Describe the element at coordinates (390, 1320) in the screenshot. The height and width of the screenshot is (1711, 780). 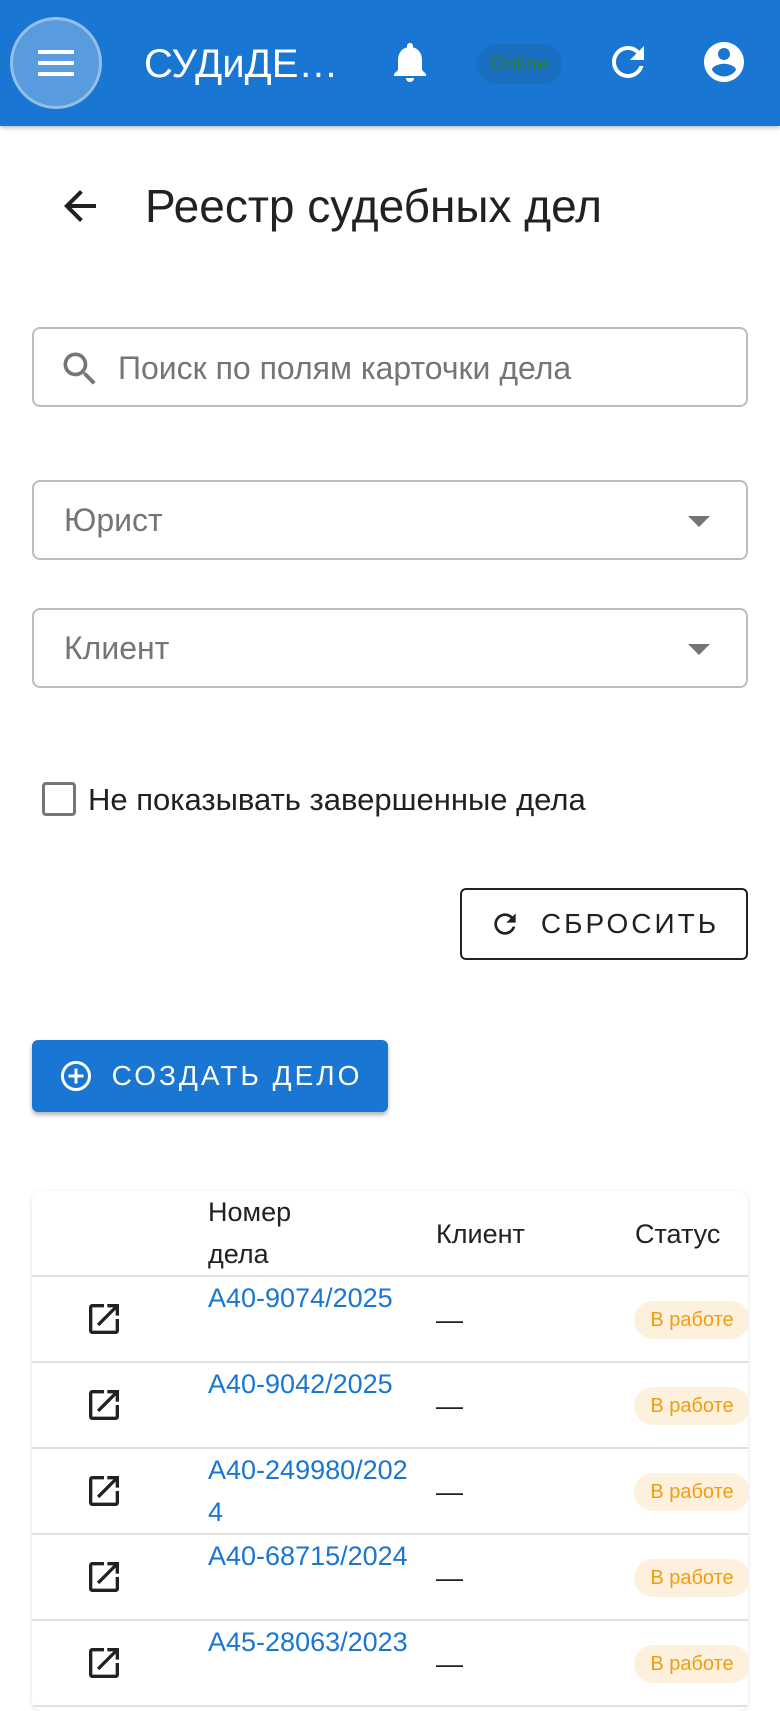
I see `table-row: А40-9074/2025 — В работе` at that location.